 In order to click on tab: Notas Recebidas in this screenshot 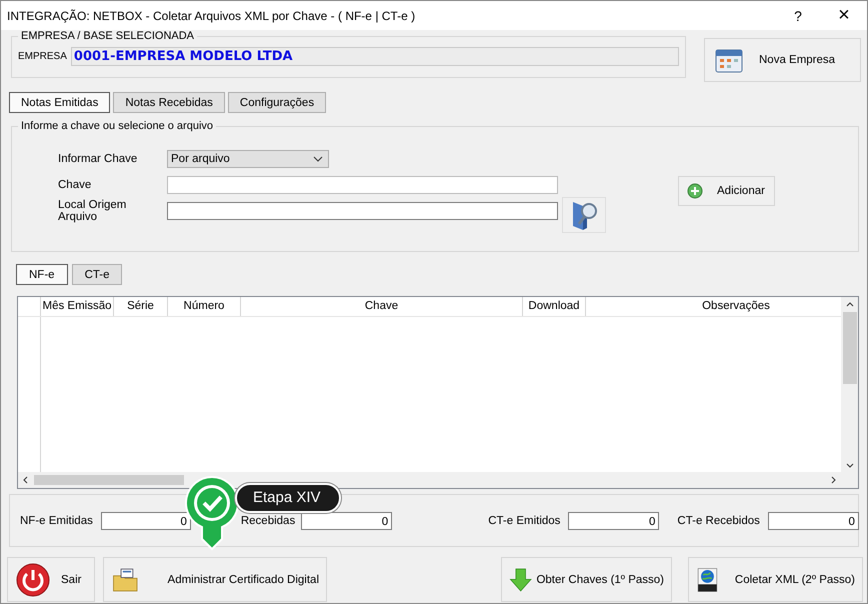, I will do `click(169, 102)`.